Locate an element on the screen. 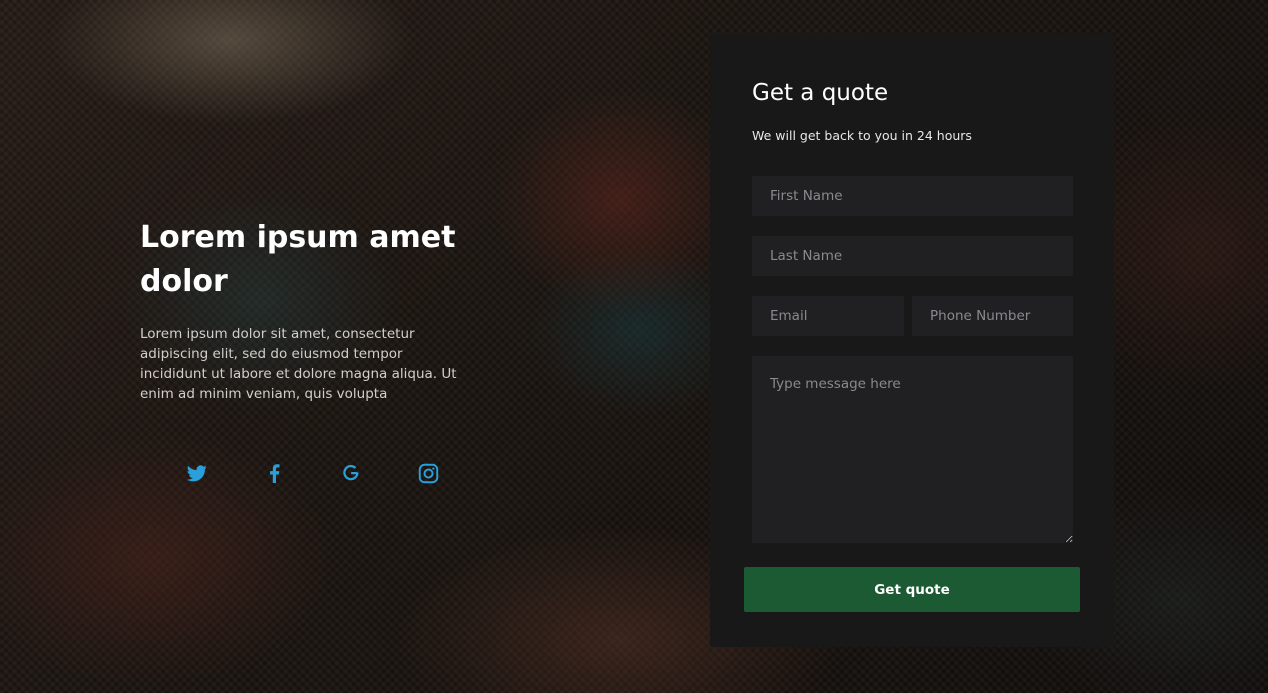 This screenshot has width=1268, height=693. phone-number-input is located at coordinates (992, 316).